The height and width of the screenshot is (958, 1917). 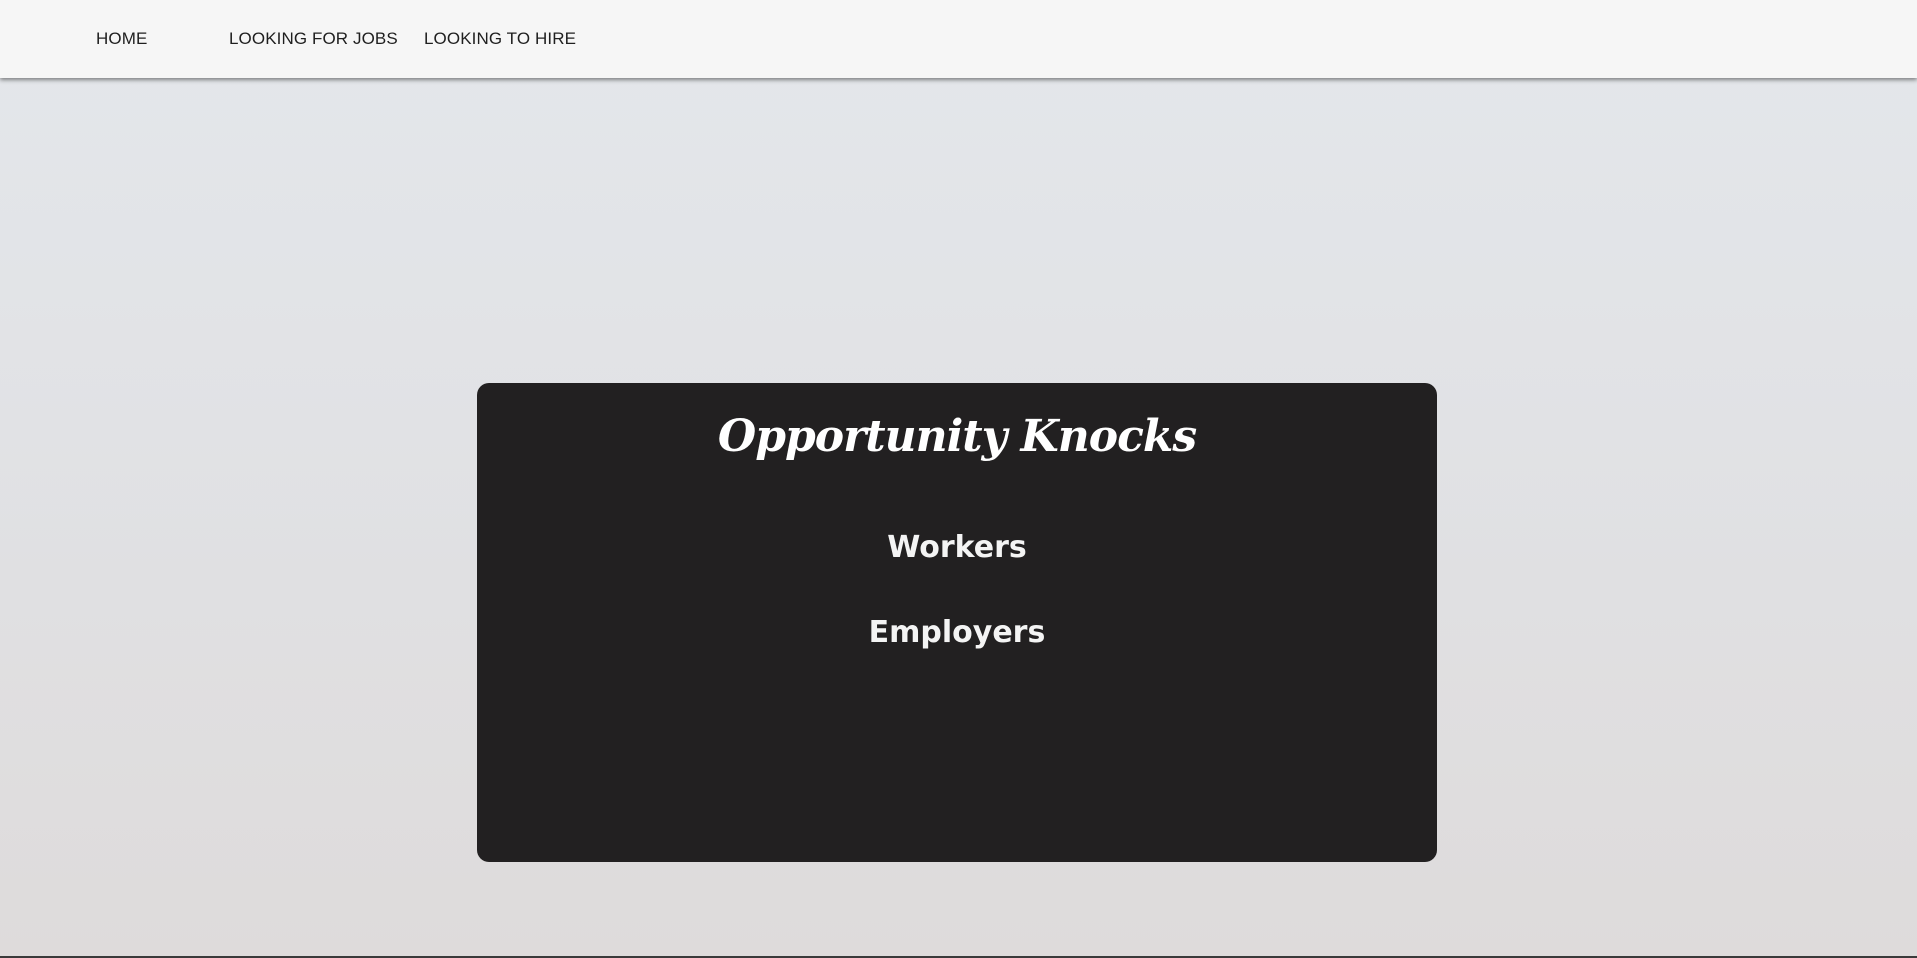 I want to click on site-title: Opportunity Knocks, so click(x=957, y=436).